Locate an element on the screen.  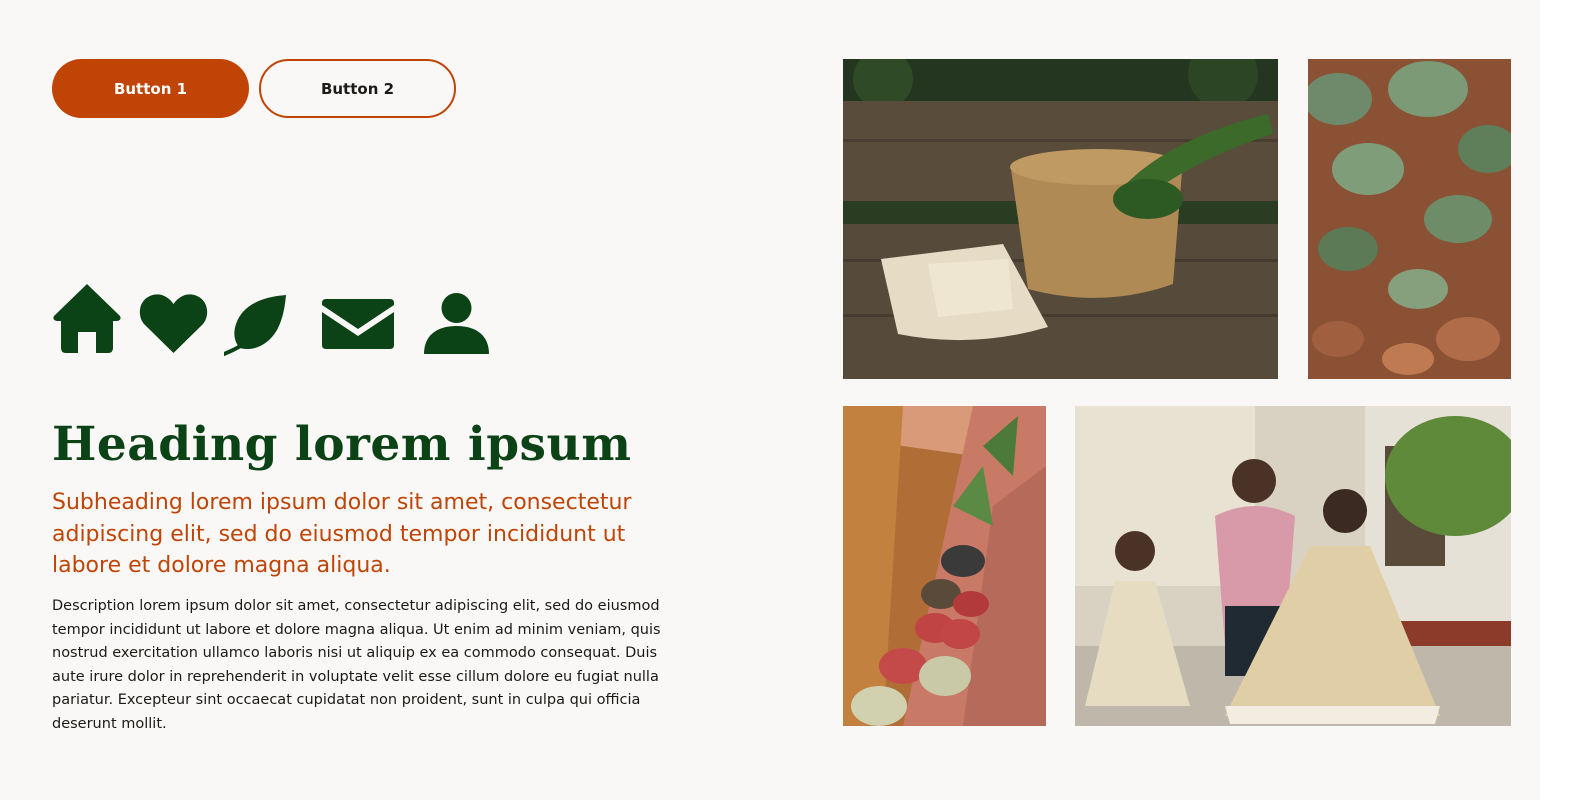
page-heading: Heading lorem ipsum is located at coordinates (342, 444).